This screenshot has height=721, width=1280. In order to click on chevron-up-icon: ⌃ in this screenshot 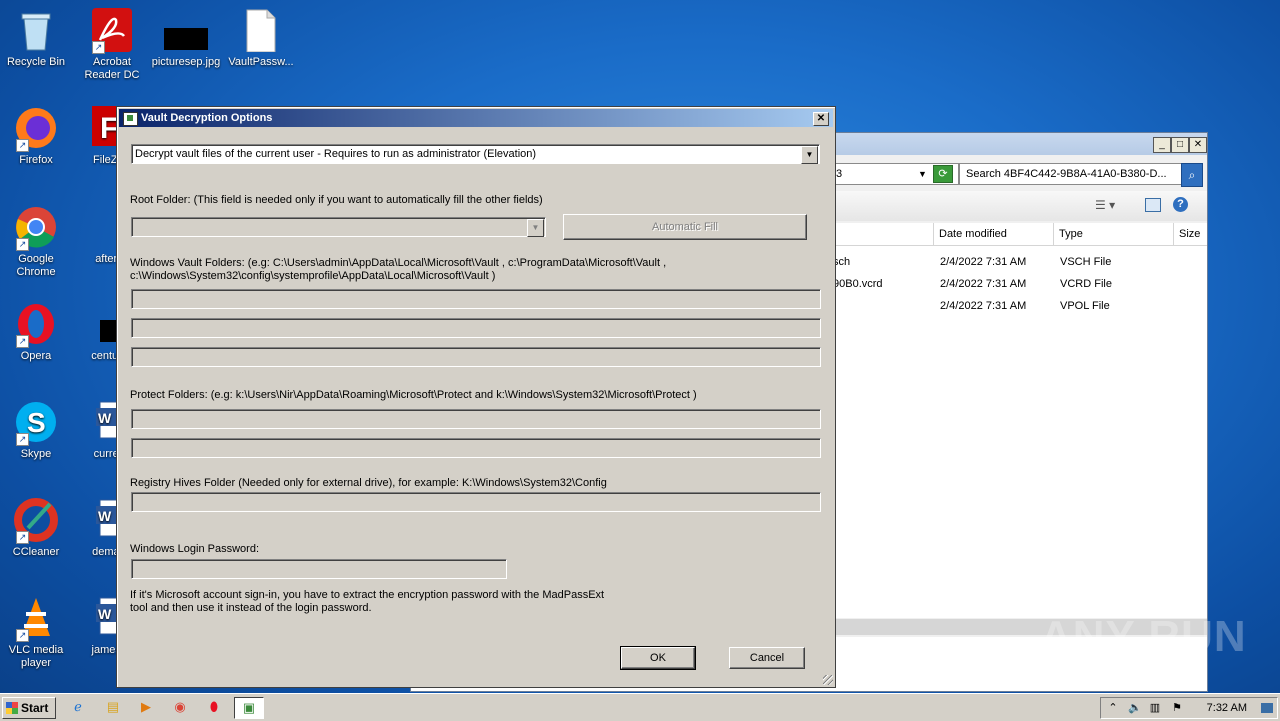, I will do `click(1113, 708)`.